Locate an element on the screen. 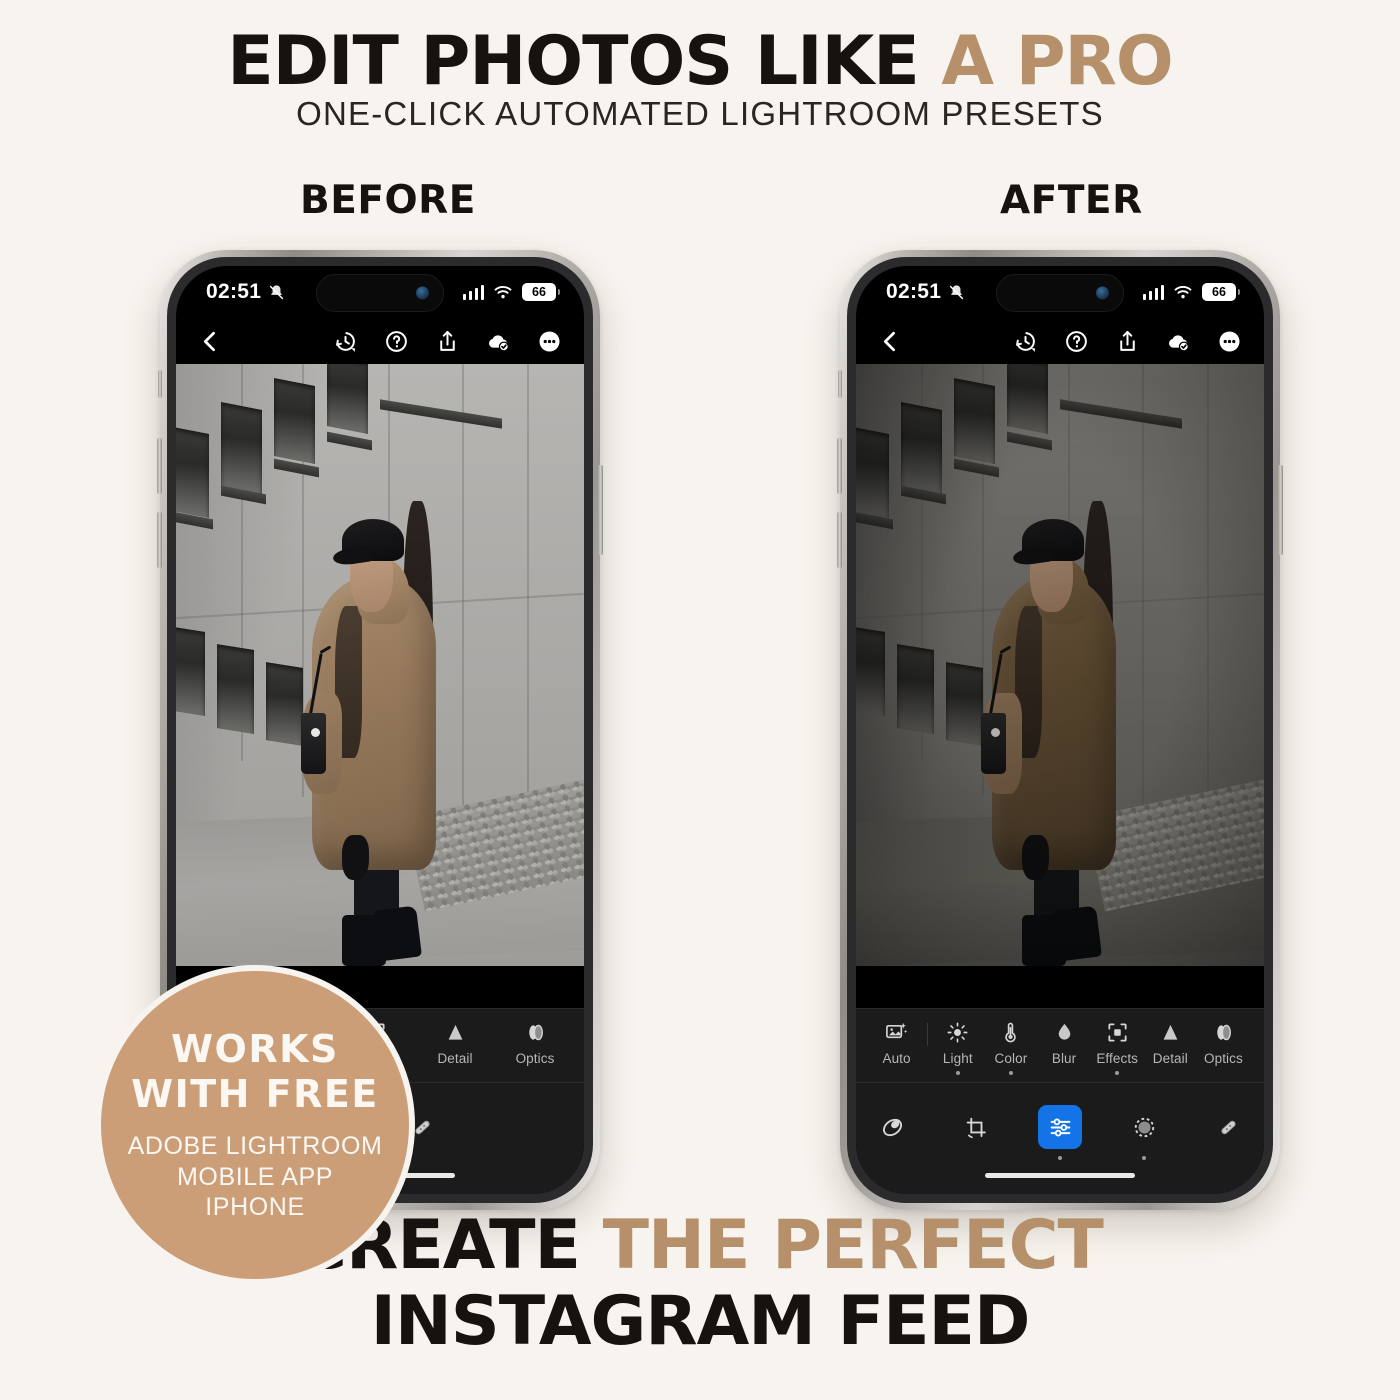 Image resolution: width=1400 pixels, height=1400 pixels. effects-icon is located at coordinates (1117, 1032).